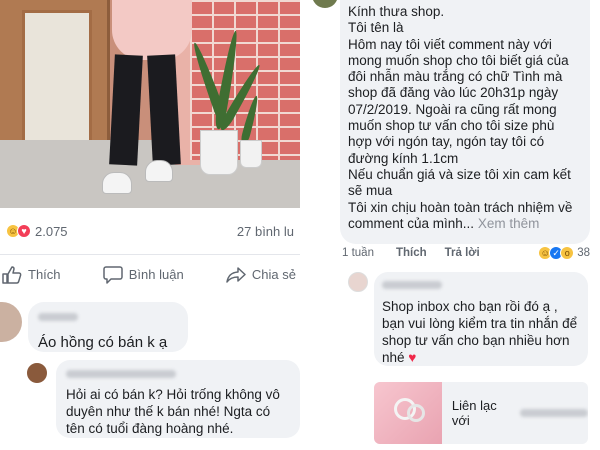 This screenshot has width=600, height=450. I want to click on contact-label: Liên lạc với, so click(474, 413).